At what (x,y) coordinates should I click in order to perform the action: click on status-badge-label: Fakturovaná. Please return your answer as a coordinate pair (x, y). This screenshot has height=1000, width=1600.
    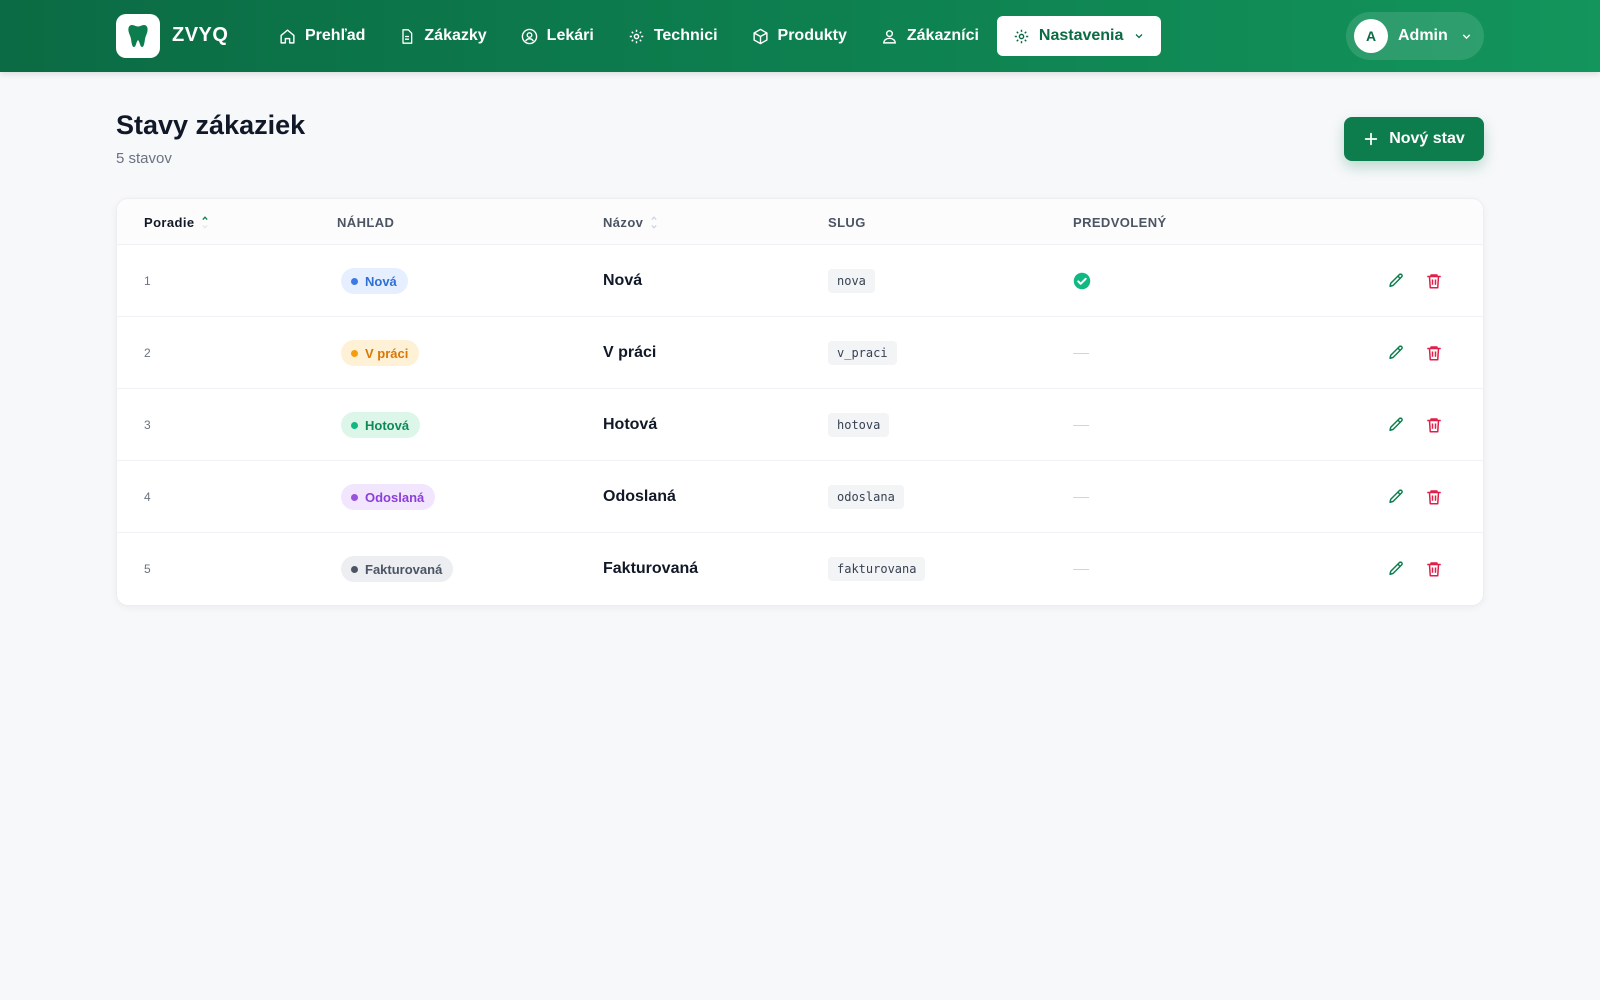
    Looking at the image, I should click on (404, 569).